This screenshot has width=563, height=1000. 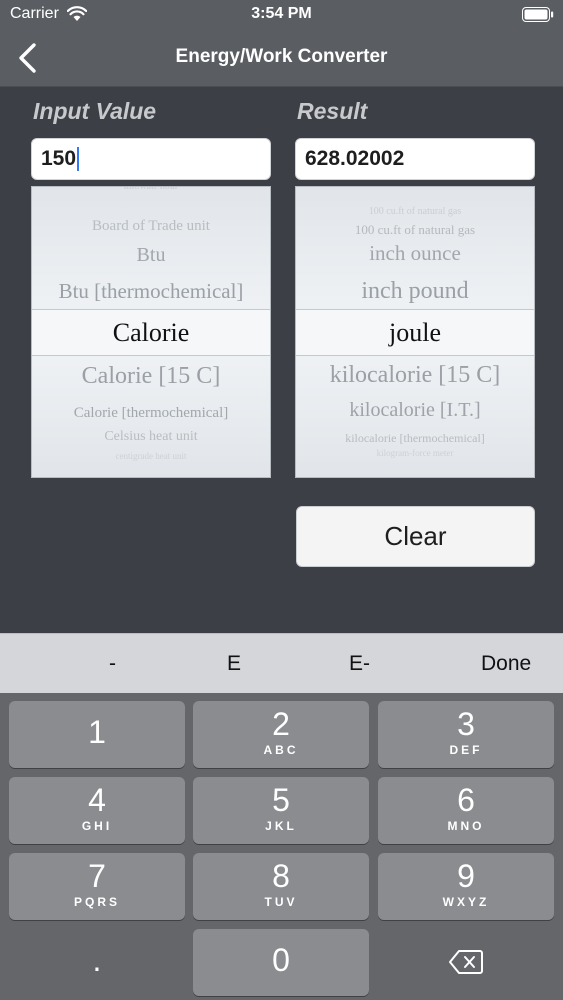 What do you see at coordinates (151, 376) in the screenshot?
I see `picker-item: Calorie [15 C]` at bounding box center [151, 376].